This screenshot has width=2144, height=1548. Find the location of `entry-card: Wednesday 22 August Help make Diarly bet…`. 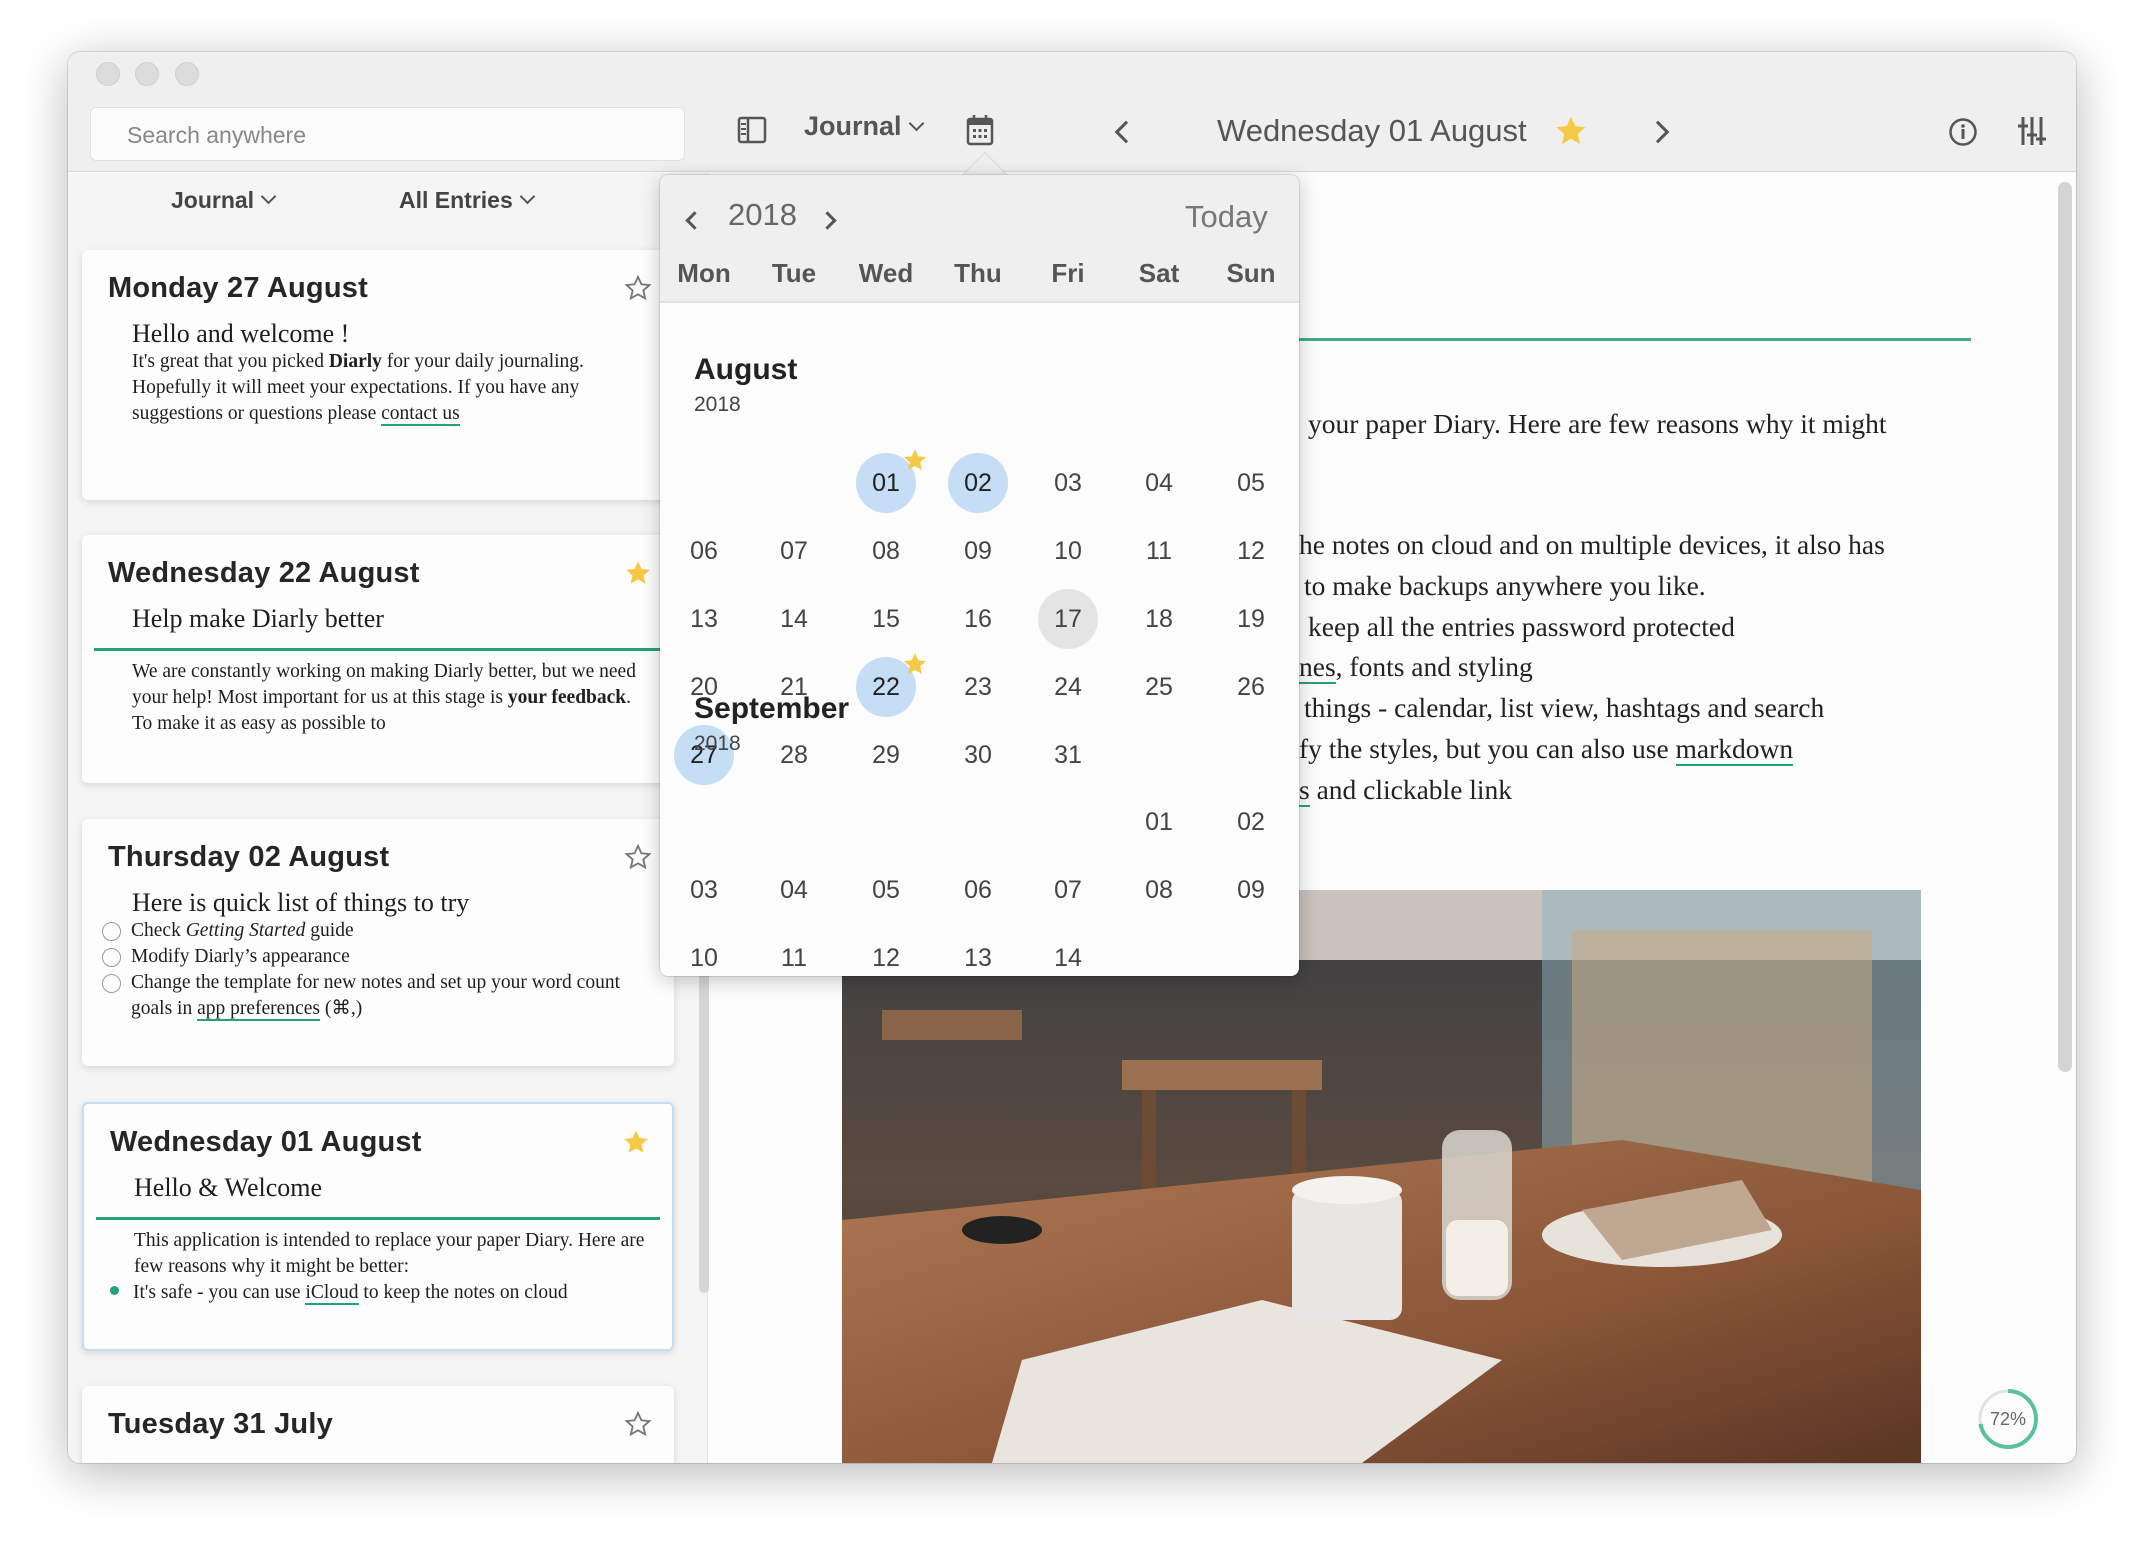

entry-card: Wednesday 22 August Help make Diarly bet… is located at coordinates (378, 659).